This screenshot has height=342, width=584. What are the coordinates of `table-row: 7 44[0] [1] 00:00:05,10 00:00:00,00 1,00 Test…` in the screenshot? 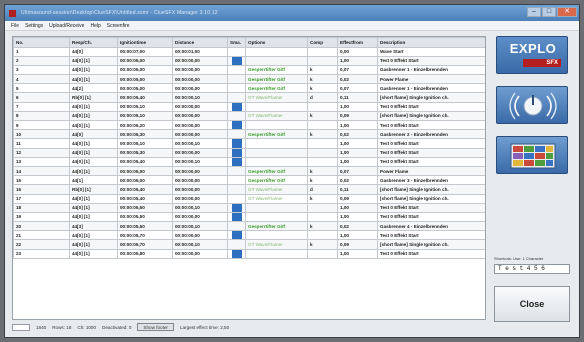 It's located at (249, 106).